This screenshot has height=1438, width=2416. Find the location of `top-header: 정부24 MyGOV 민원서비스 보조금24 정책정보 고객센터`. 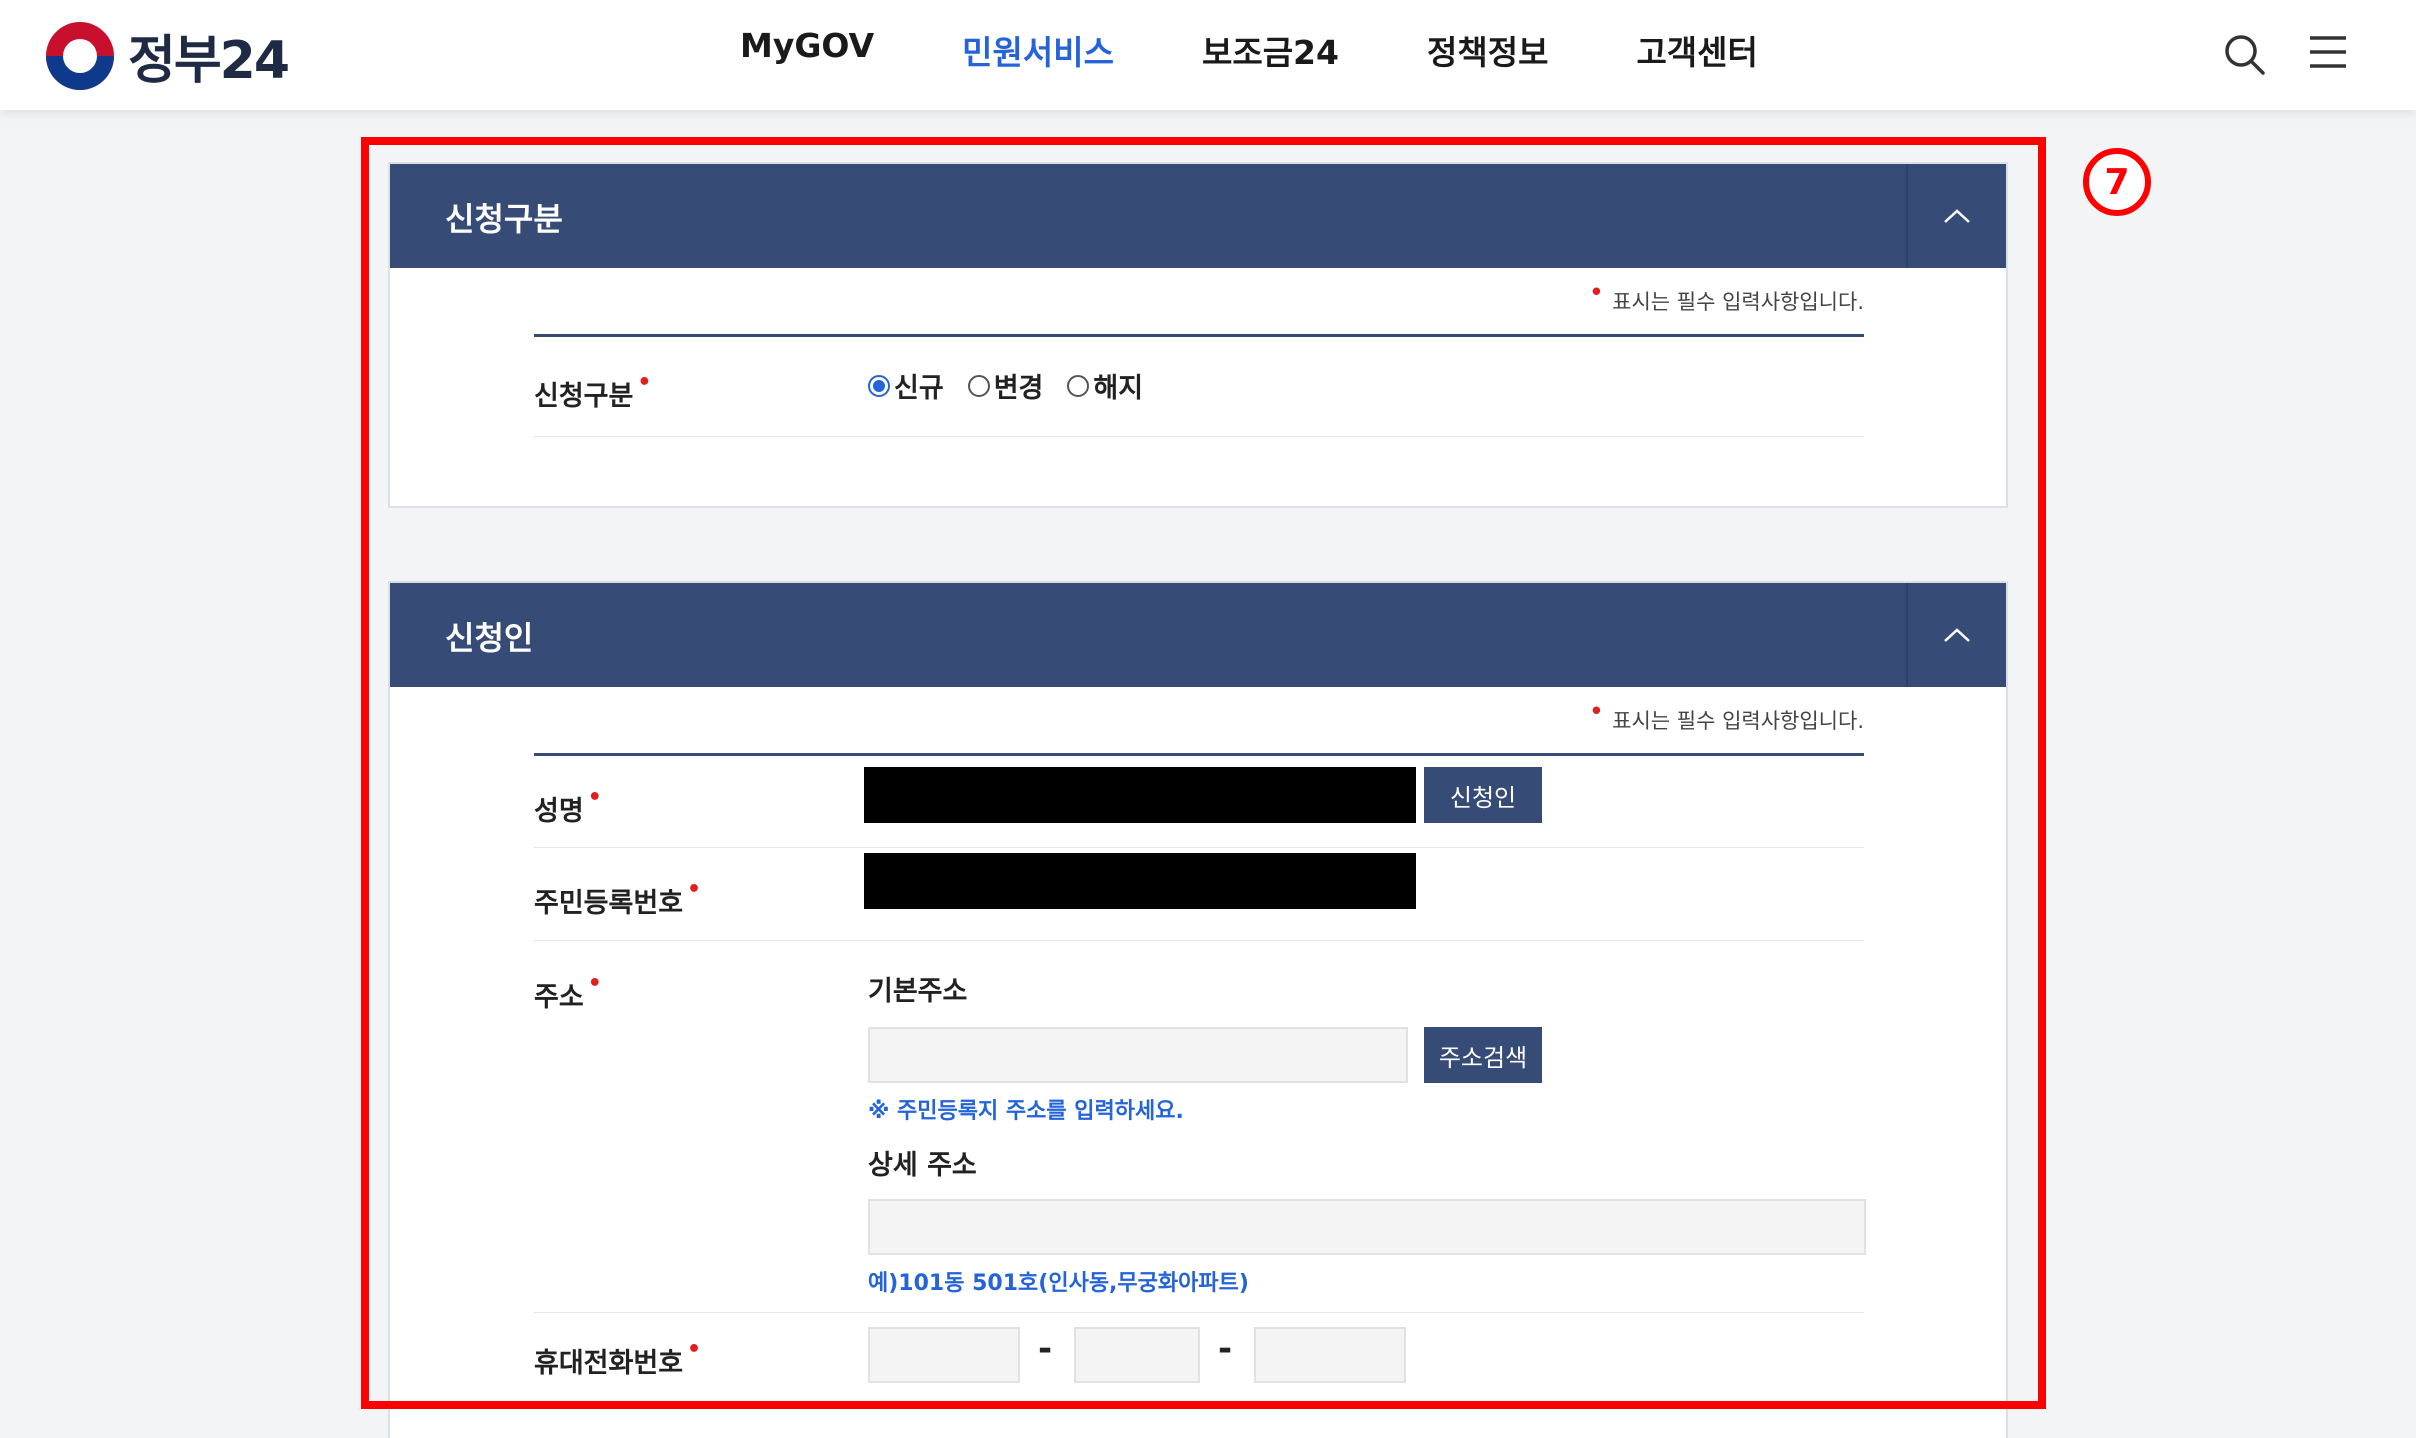

top-header: 정부24 MyGOV 민원서비스 보조금24 정책정보 고객센터 is located at coordinates (1208, 55).